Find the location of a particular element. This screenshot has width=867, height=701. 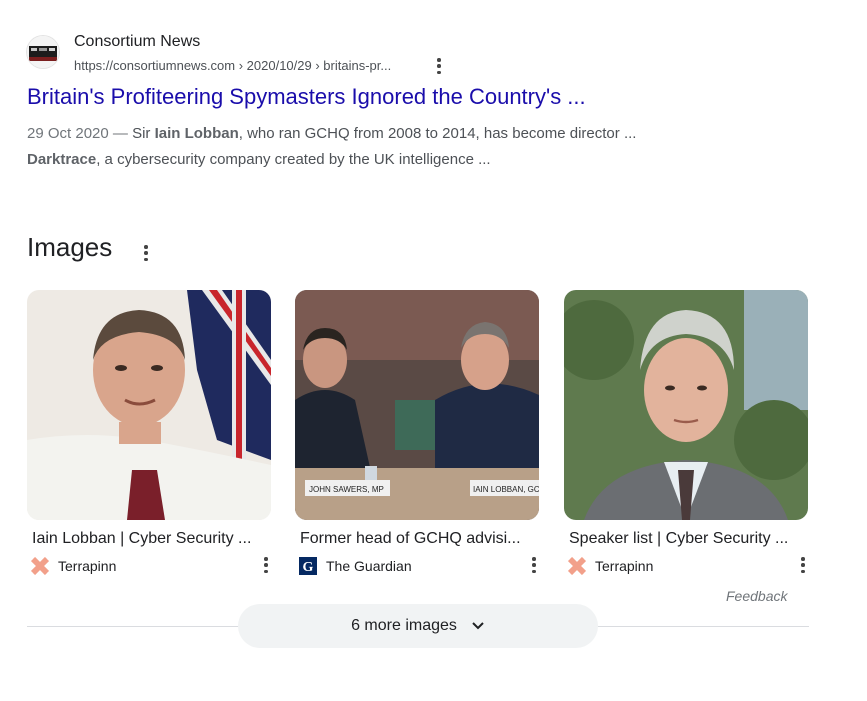

image-thumbnail: JOHN SAWERS, MP IAIN LOBBAN, GC is located at coordinates (417, 405).